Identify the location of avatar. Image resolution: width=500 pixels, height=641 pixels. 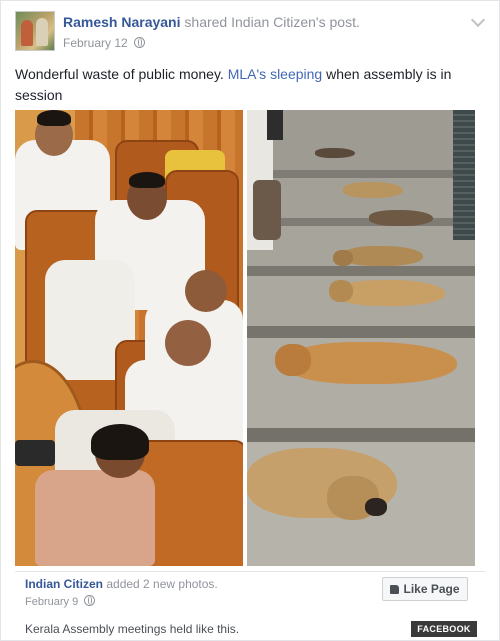
(35, 31).